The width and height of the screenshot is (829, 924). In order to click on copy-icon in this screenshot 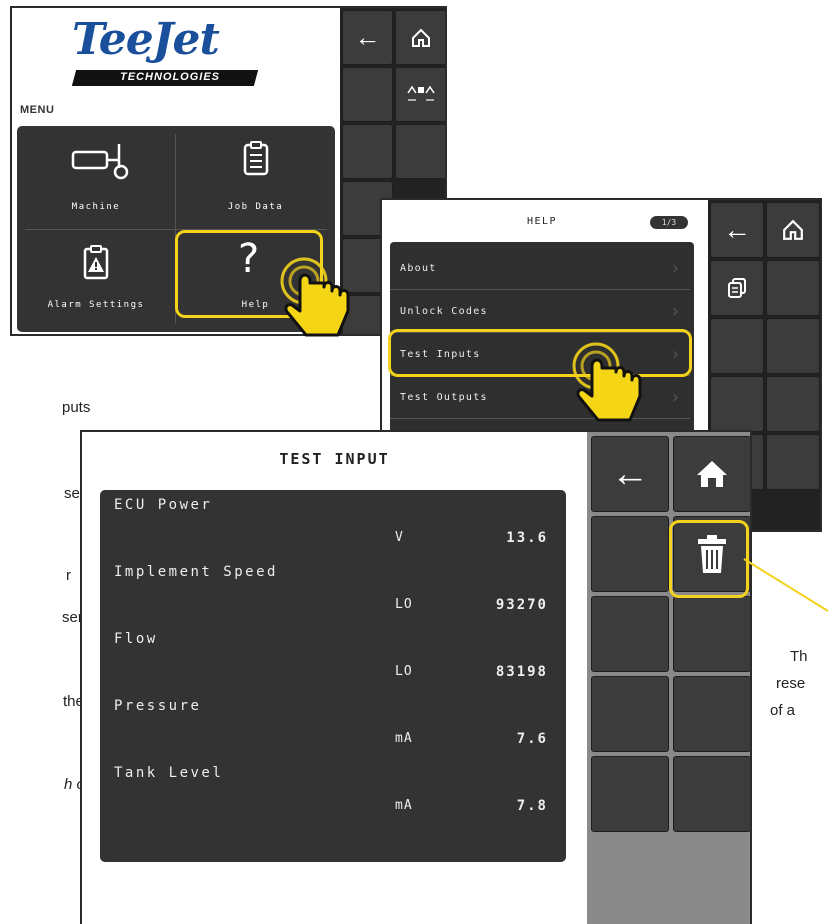, I will do `click(737, 288)`.